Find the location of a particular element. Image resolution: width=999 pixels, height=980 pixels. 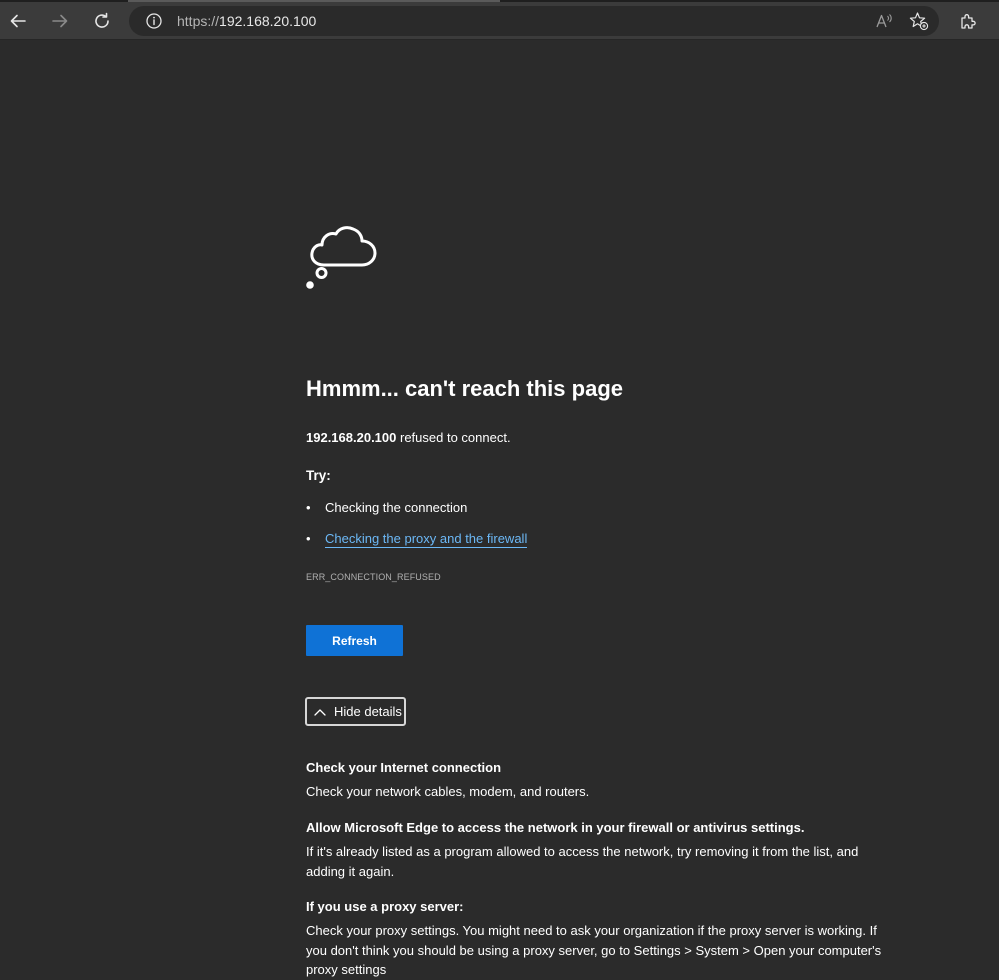

back-arrow-icon is located at coordinates (18, 21).